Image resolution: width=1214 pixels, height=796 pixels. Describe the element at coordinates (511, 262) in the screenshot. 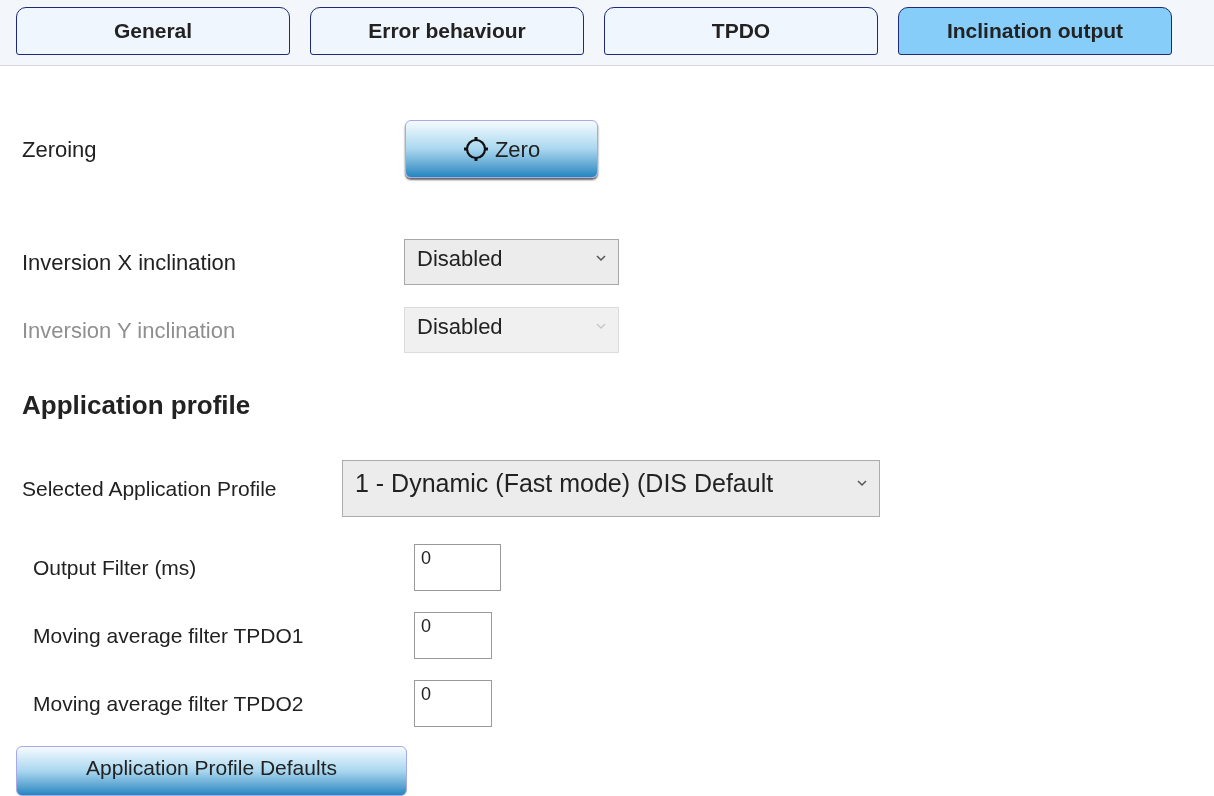

I see `inversion-dropdown: Disabled` at that location.